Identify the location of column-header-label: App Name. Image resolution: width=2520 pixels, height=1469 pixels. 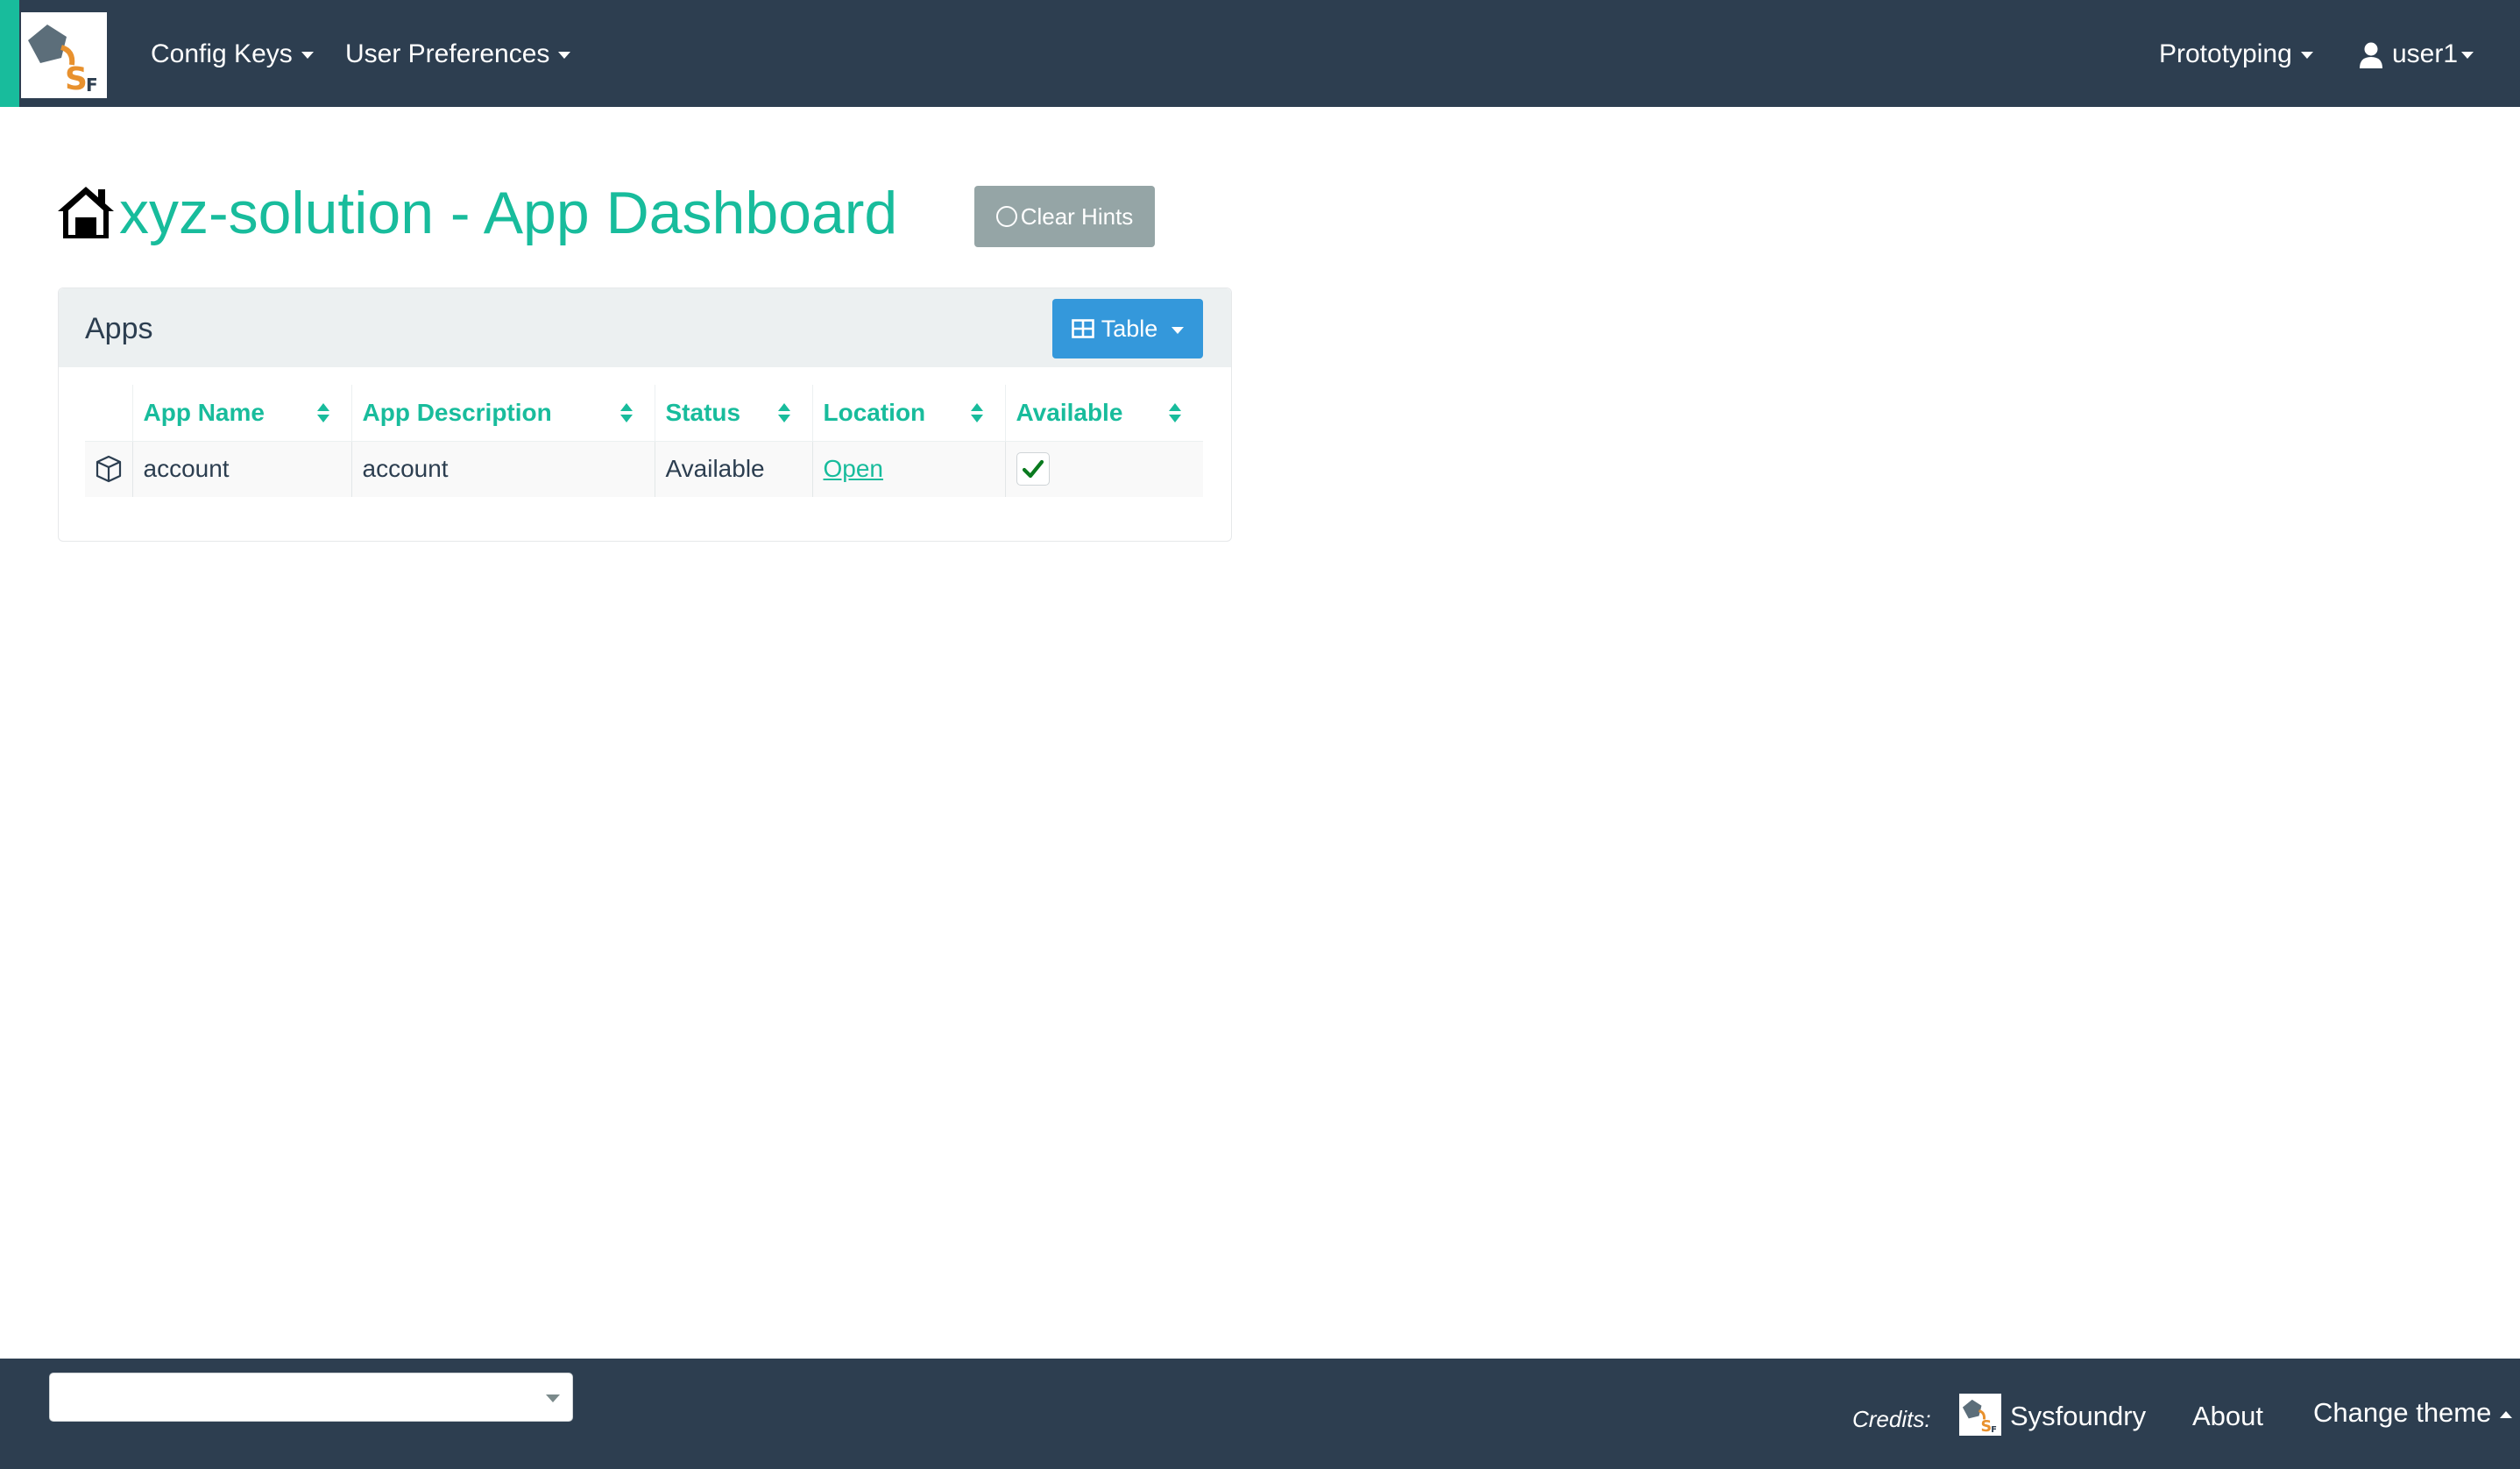
(204, 412).